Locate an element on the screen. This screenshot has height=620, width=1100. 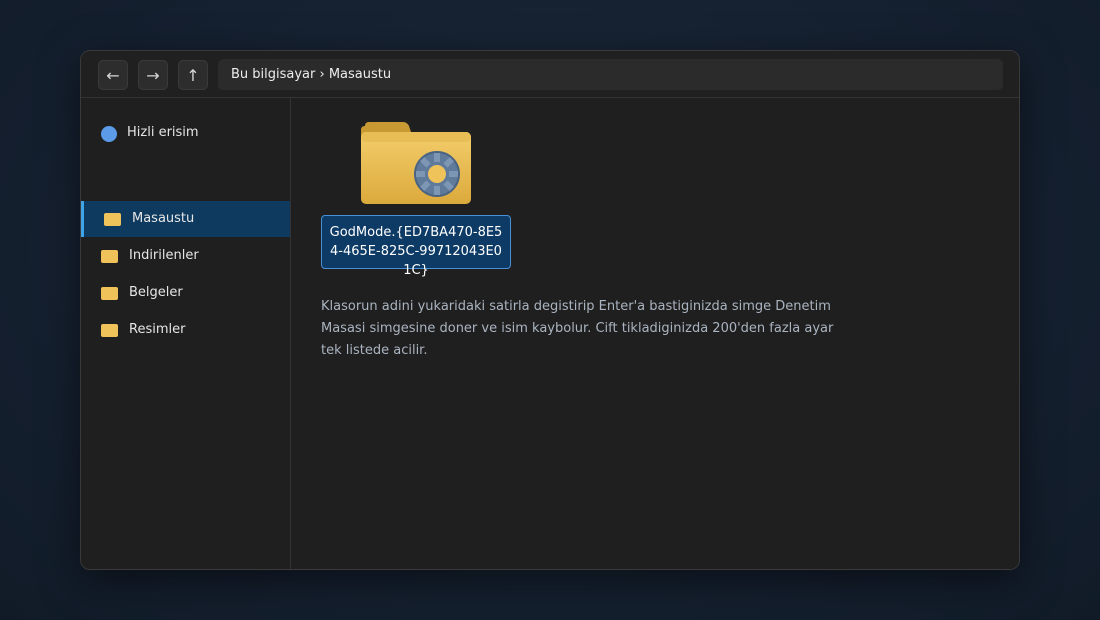
sidebar-item-downloads: Indirilenler is located at coordinates (185, 256).